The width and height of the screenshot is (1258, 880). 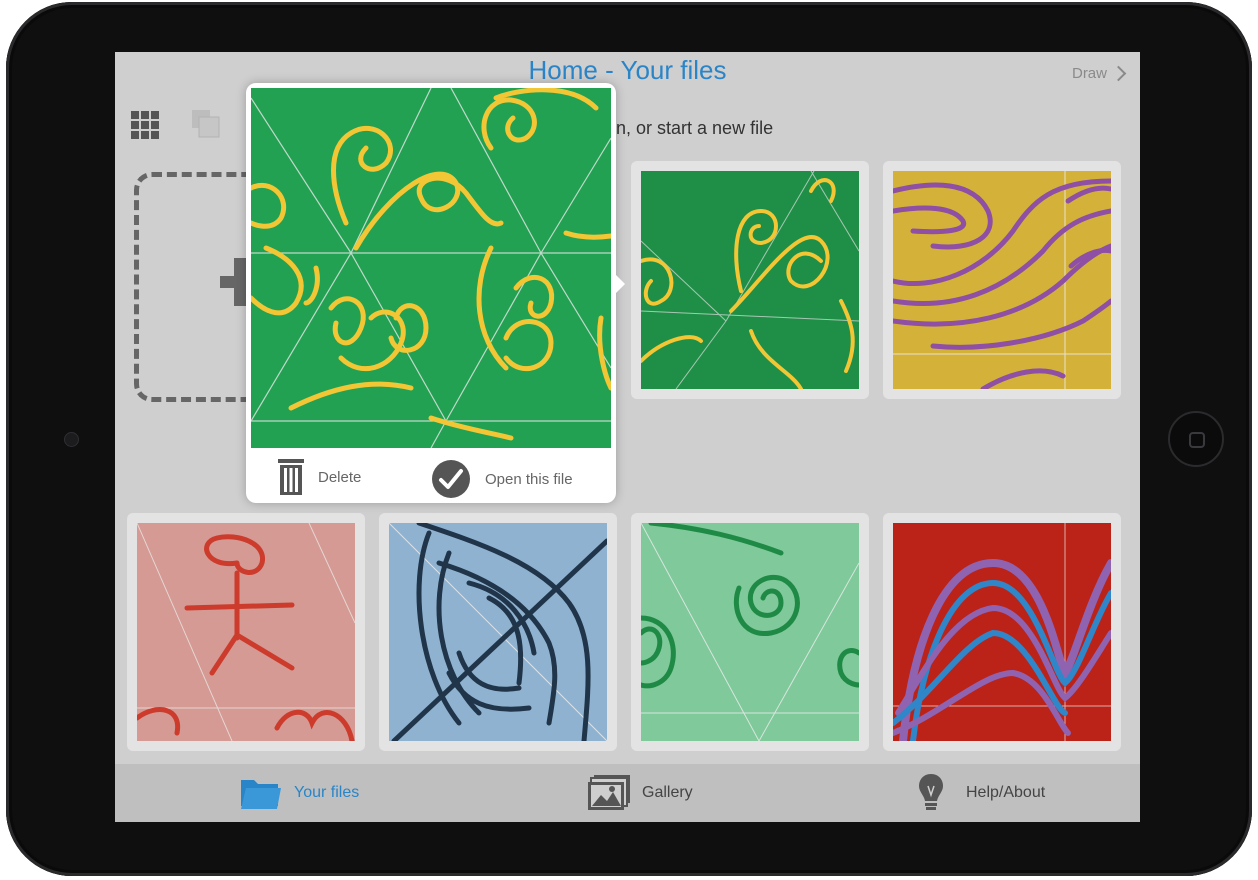 I want to click on lightbulb-icon, so click(x=931, y=792).